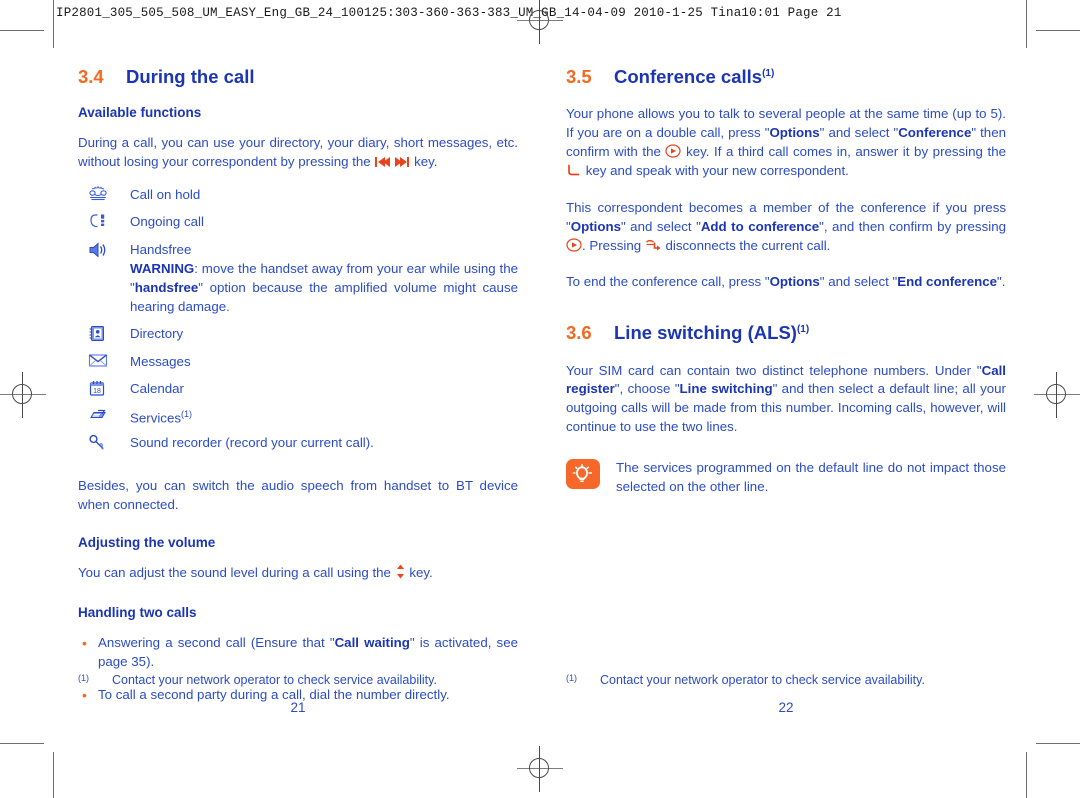 This screenshot has width=1080, height=798. Describe the element at coordinates (794, 133) in the screenshot. I see `p1-bold-options: Options` at that location.